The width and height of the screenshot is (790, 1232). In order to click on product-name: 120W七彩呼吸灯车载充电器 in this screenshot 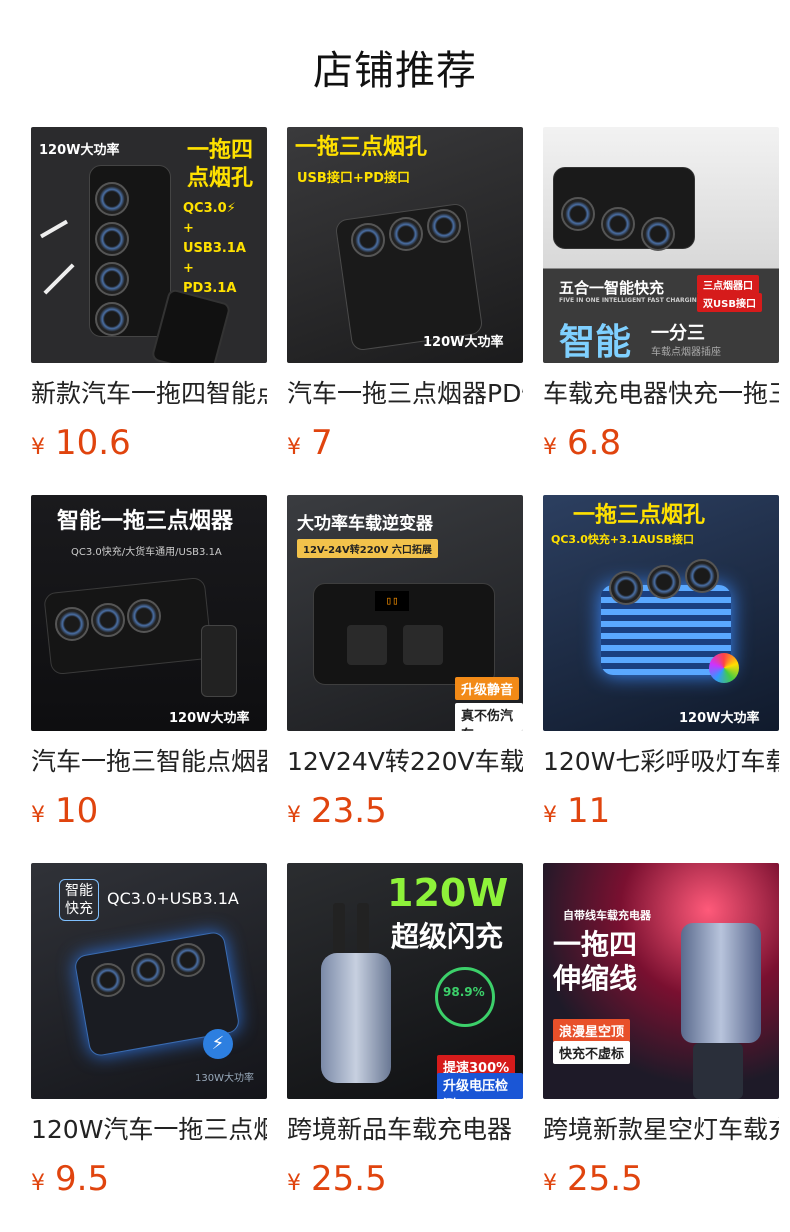, I will do `click(661, 762)`.